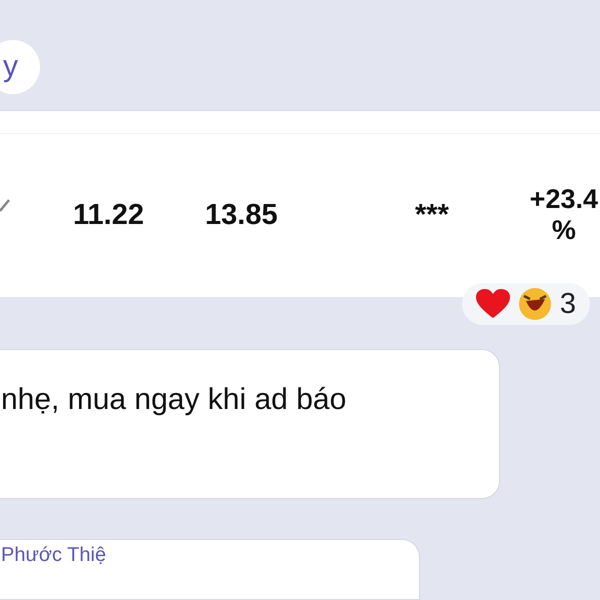  What do you see at coordinates (564, 215) in the screenshot?
I see `table-cell: +23.4 %` at bounding box center [564, 215].